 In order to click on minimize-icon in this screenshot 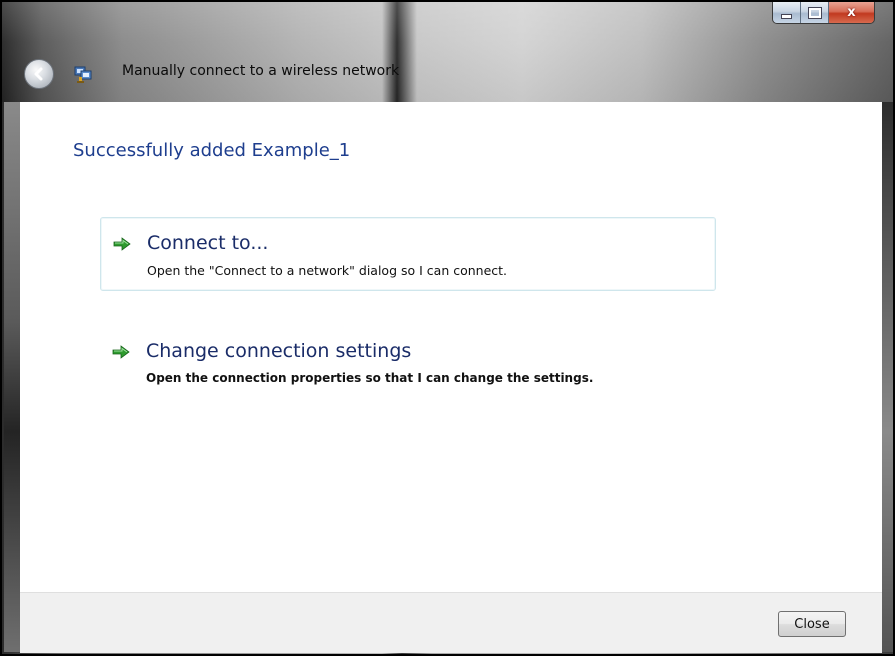, I will do `click(786, 16)`.